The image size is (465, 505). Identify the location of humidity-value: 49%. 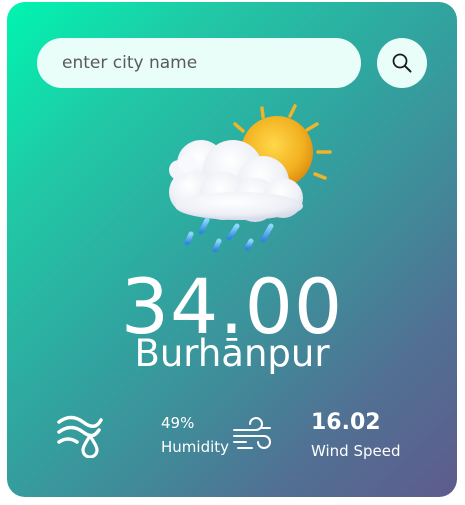
(178, 423).